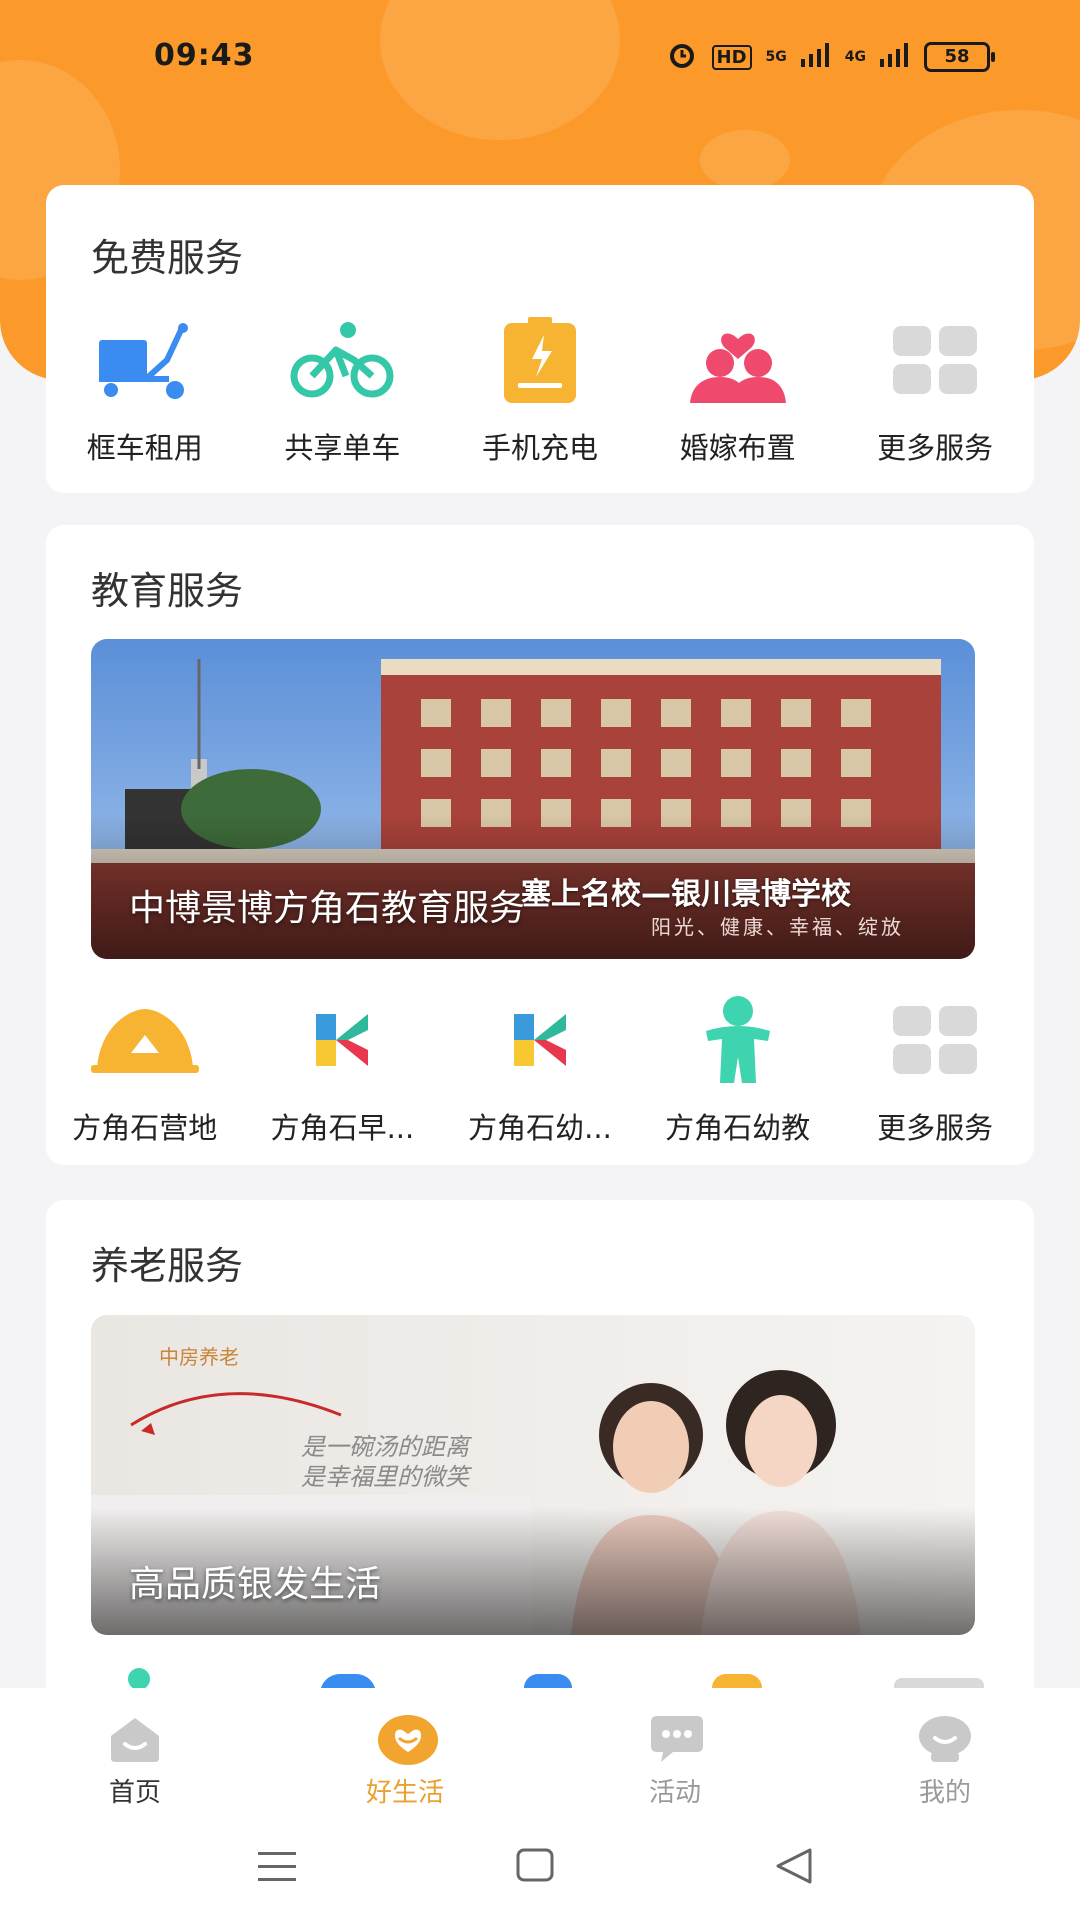 This screenshot has width=1080, height=1920. Describe the element at coordinates (199, 1357) in the screenshot. I see `elderly-brand: 中房养老` at that location.